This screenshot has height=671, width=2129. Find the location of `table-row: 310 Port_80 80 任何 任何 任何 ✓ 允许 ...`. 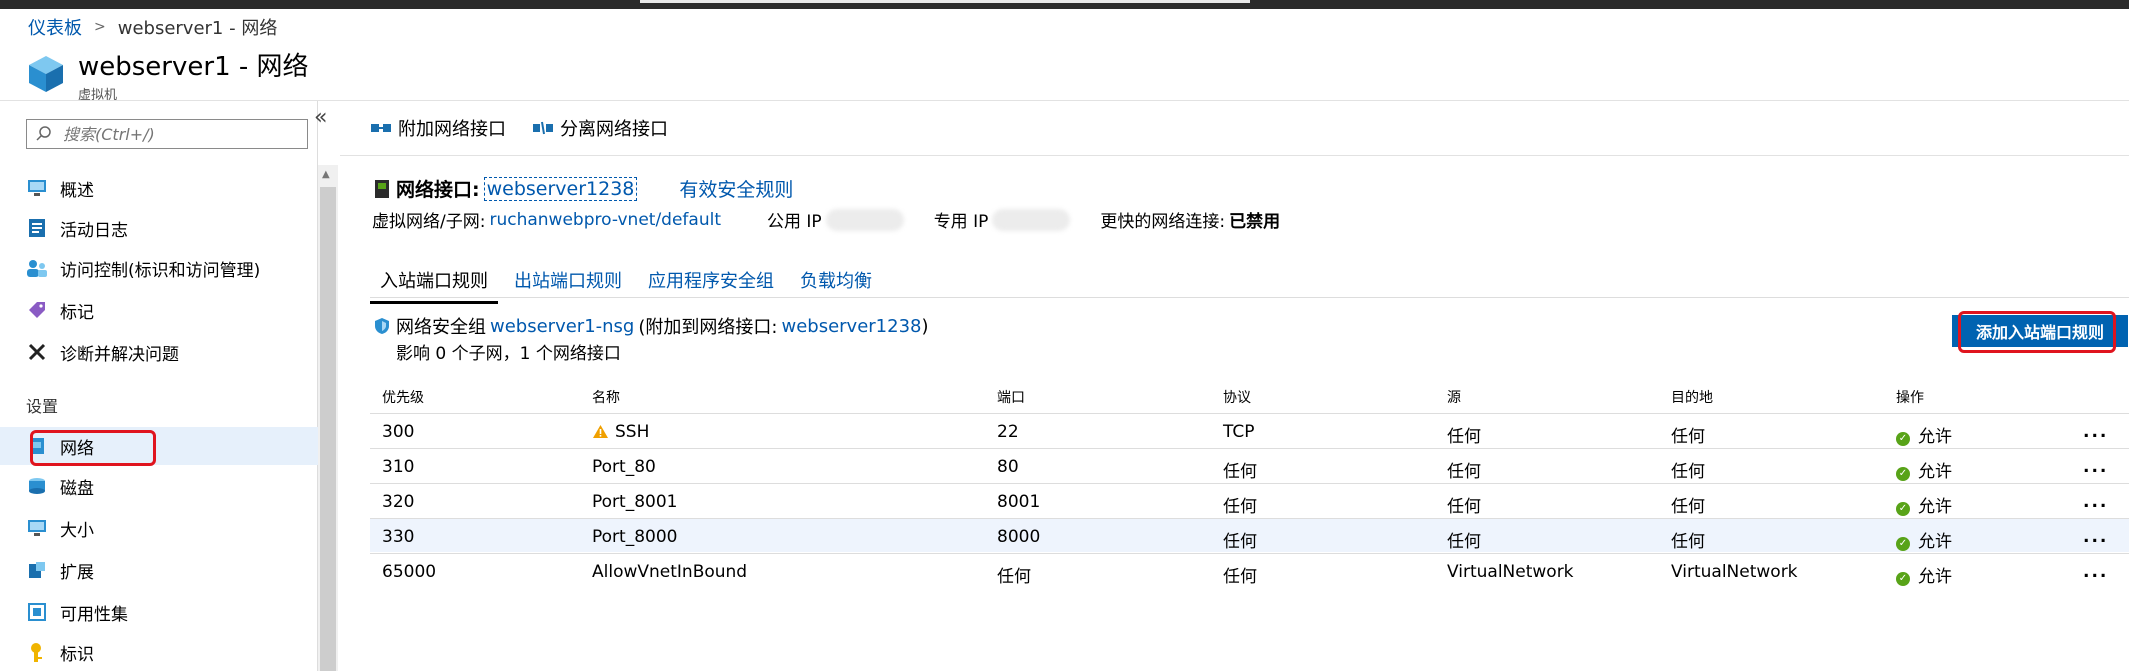

table-row: 310 Port_80 80 任何 任何 任何 ✓ 允许 ... is located at coordinates (1249, 465).